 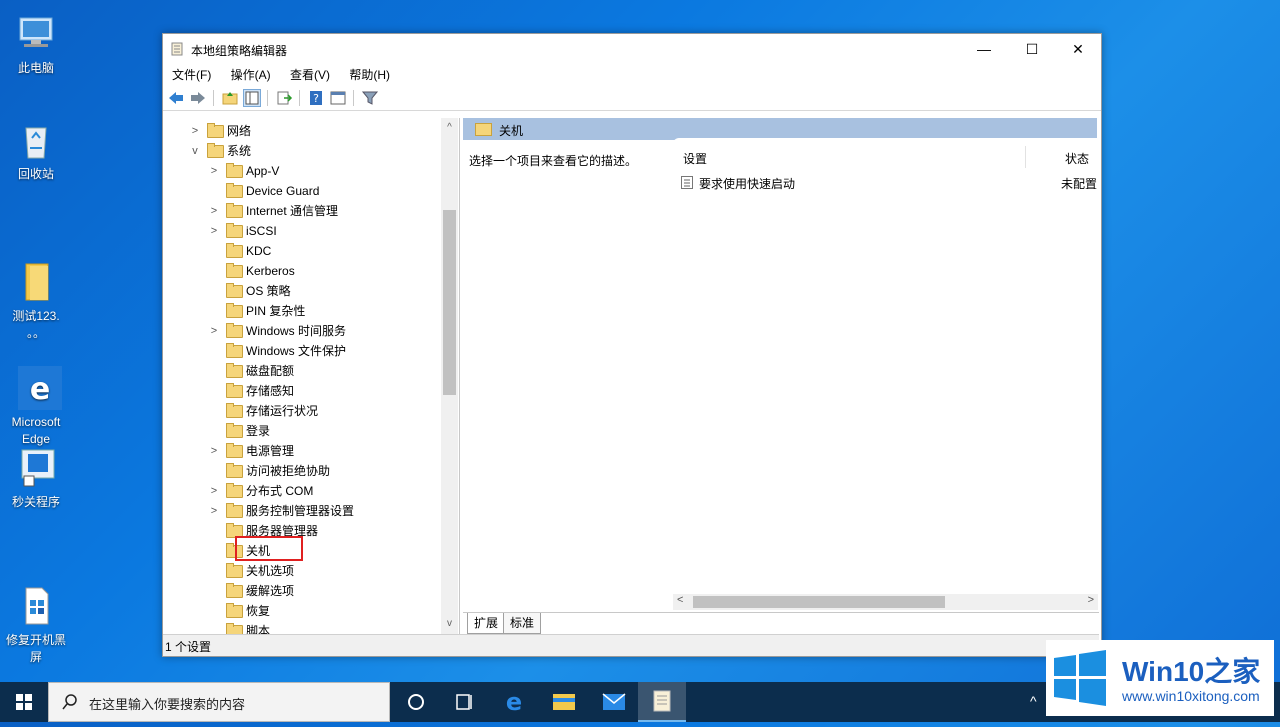 What do you see at coordinates (302, 511) in the screenshot?
I see `tree-item: > 服务控制管理器设置` at bounding box center [302, 511].